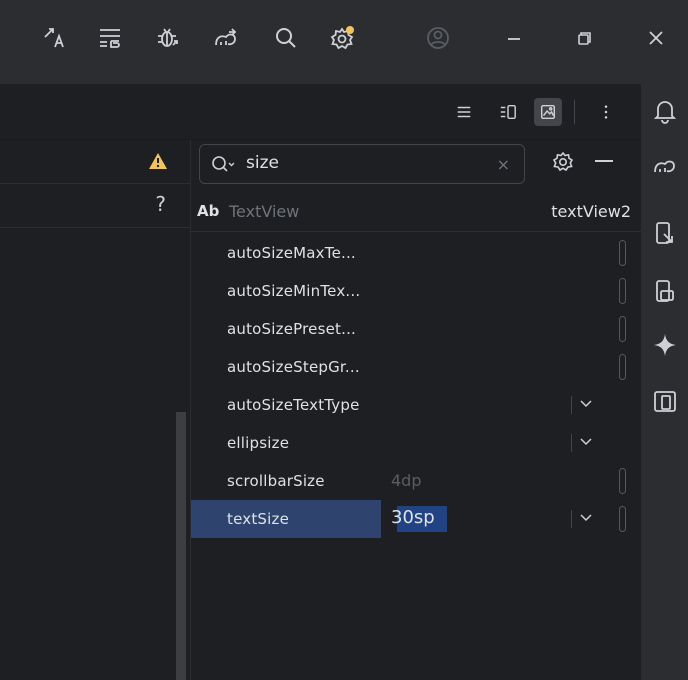 The width and height of the screenshot is (688, 680). I want to click on attribute-row: scrollbarSize 4dp, so click(411, 481).